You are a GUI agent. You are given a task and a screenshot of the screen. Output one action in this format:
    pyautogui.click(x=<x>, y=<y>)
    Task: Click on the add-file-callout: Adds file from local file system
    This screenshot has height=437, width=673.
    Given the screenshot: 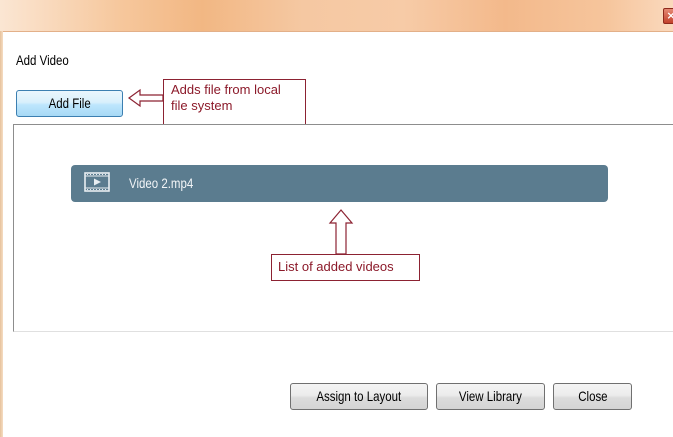 What is the action you would take?
    pyautogui.click(x=234, y=104)
    